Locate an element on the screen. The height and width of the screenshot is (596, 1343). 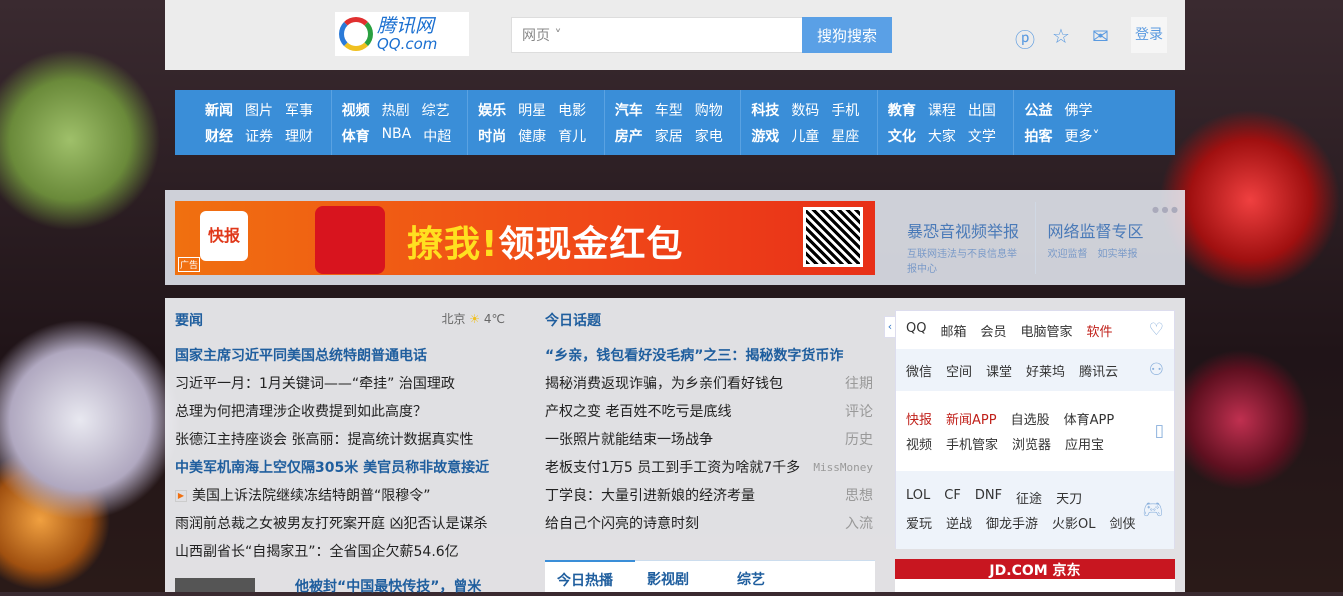
topic-tag: 入流 is located at coordinates (859, 524).